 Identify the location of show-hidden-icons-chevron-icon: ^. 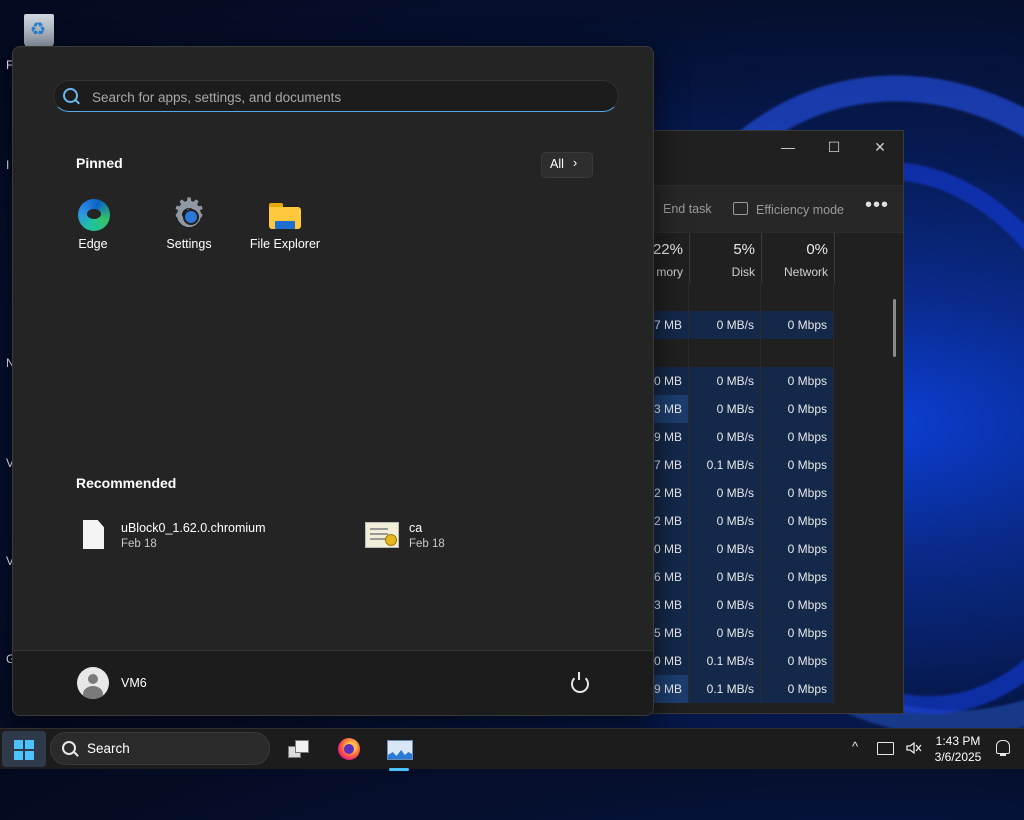
(855, 746).